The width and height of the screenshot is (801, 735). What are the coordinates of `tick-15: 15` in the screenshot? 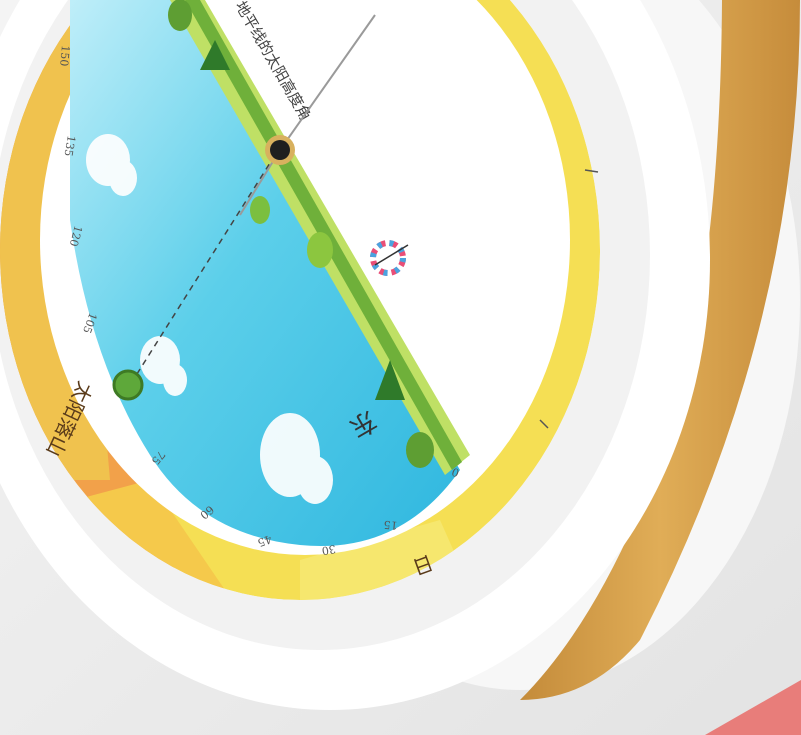 It's located at (390, 525).